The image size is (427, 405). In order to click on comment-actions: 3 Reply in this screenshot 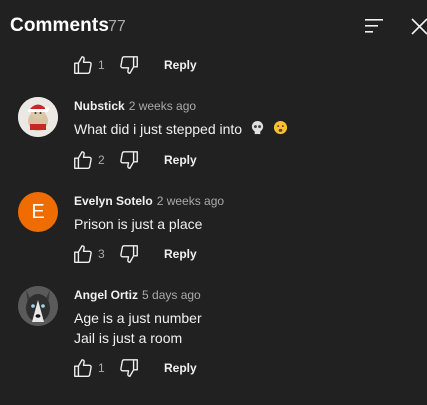, I will do `click(172, 254)`.